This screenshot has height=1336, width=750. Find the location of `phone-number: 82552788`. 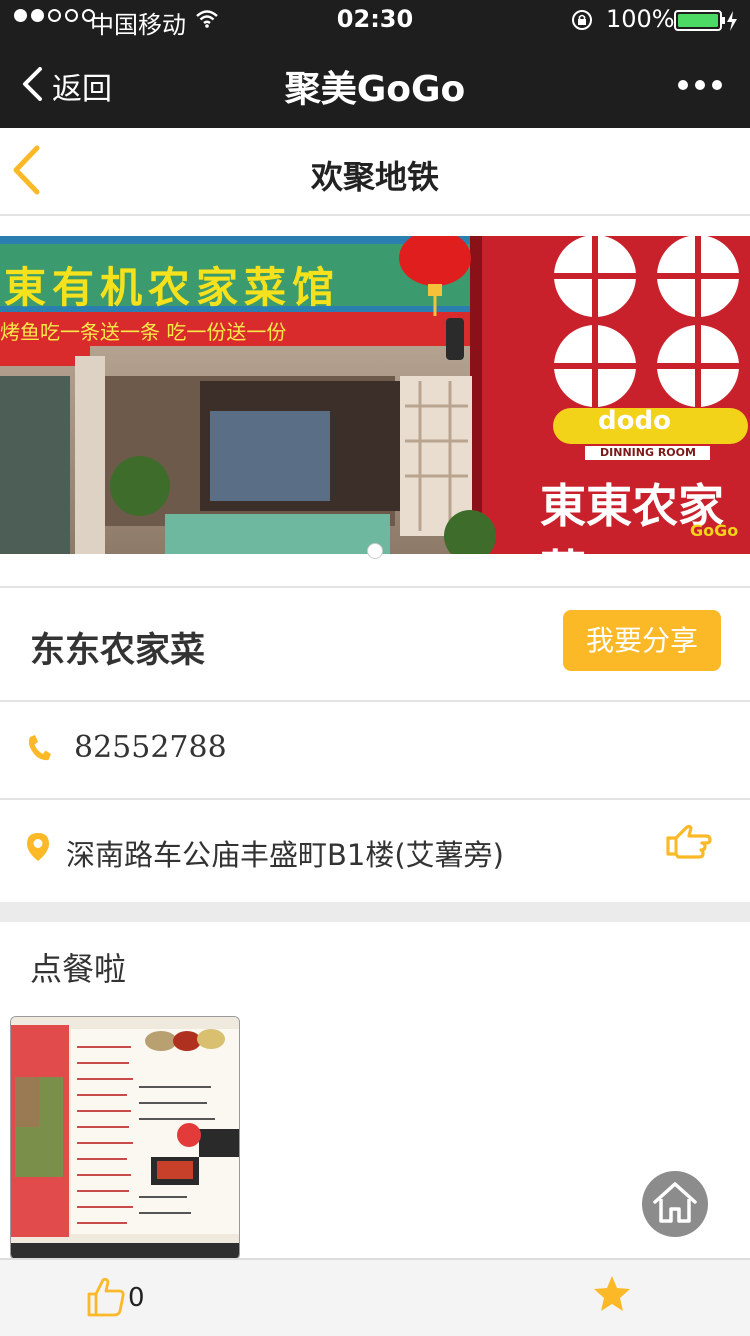

phone-number: 82552788 is located at coordinates (150, 747).